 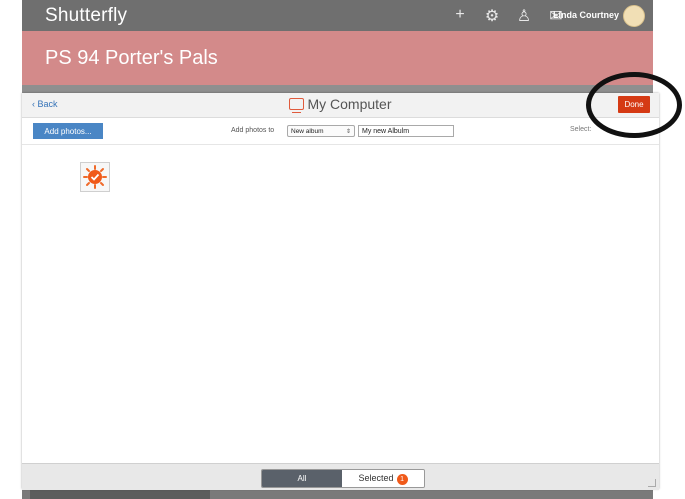 I want to click on tab-selected: Selected 1, so click(x=383, y=478).